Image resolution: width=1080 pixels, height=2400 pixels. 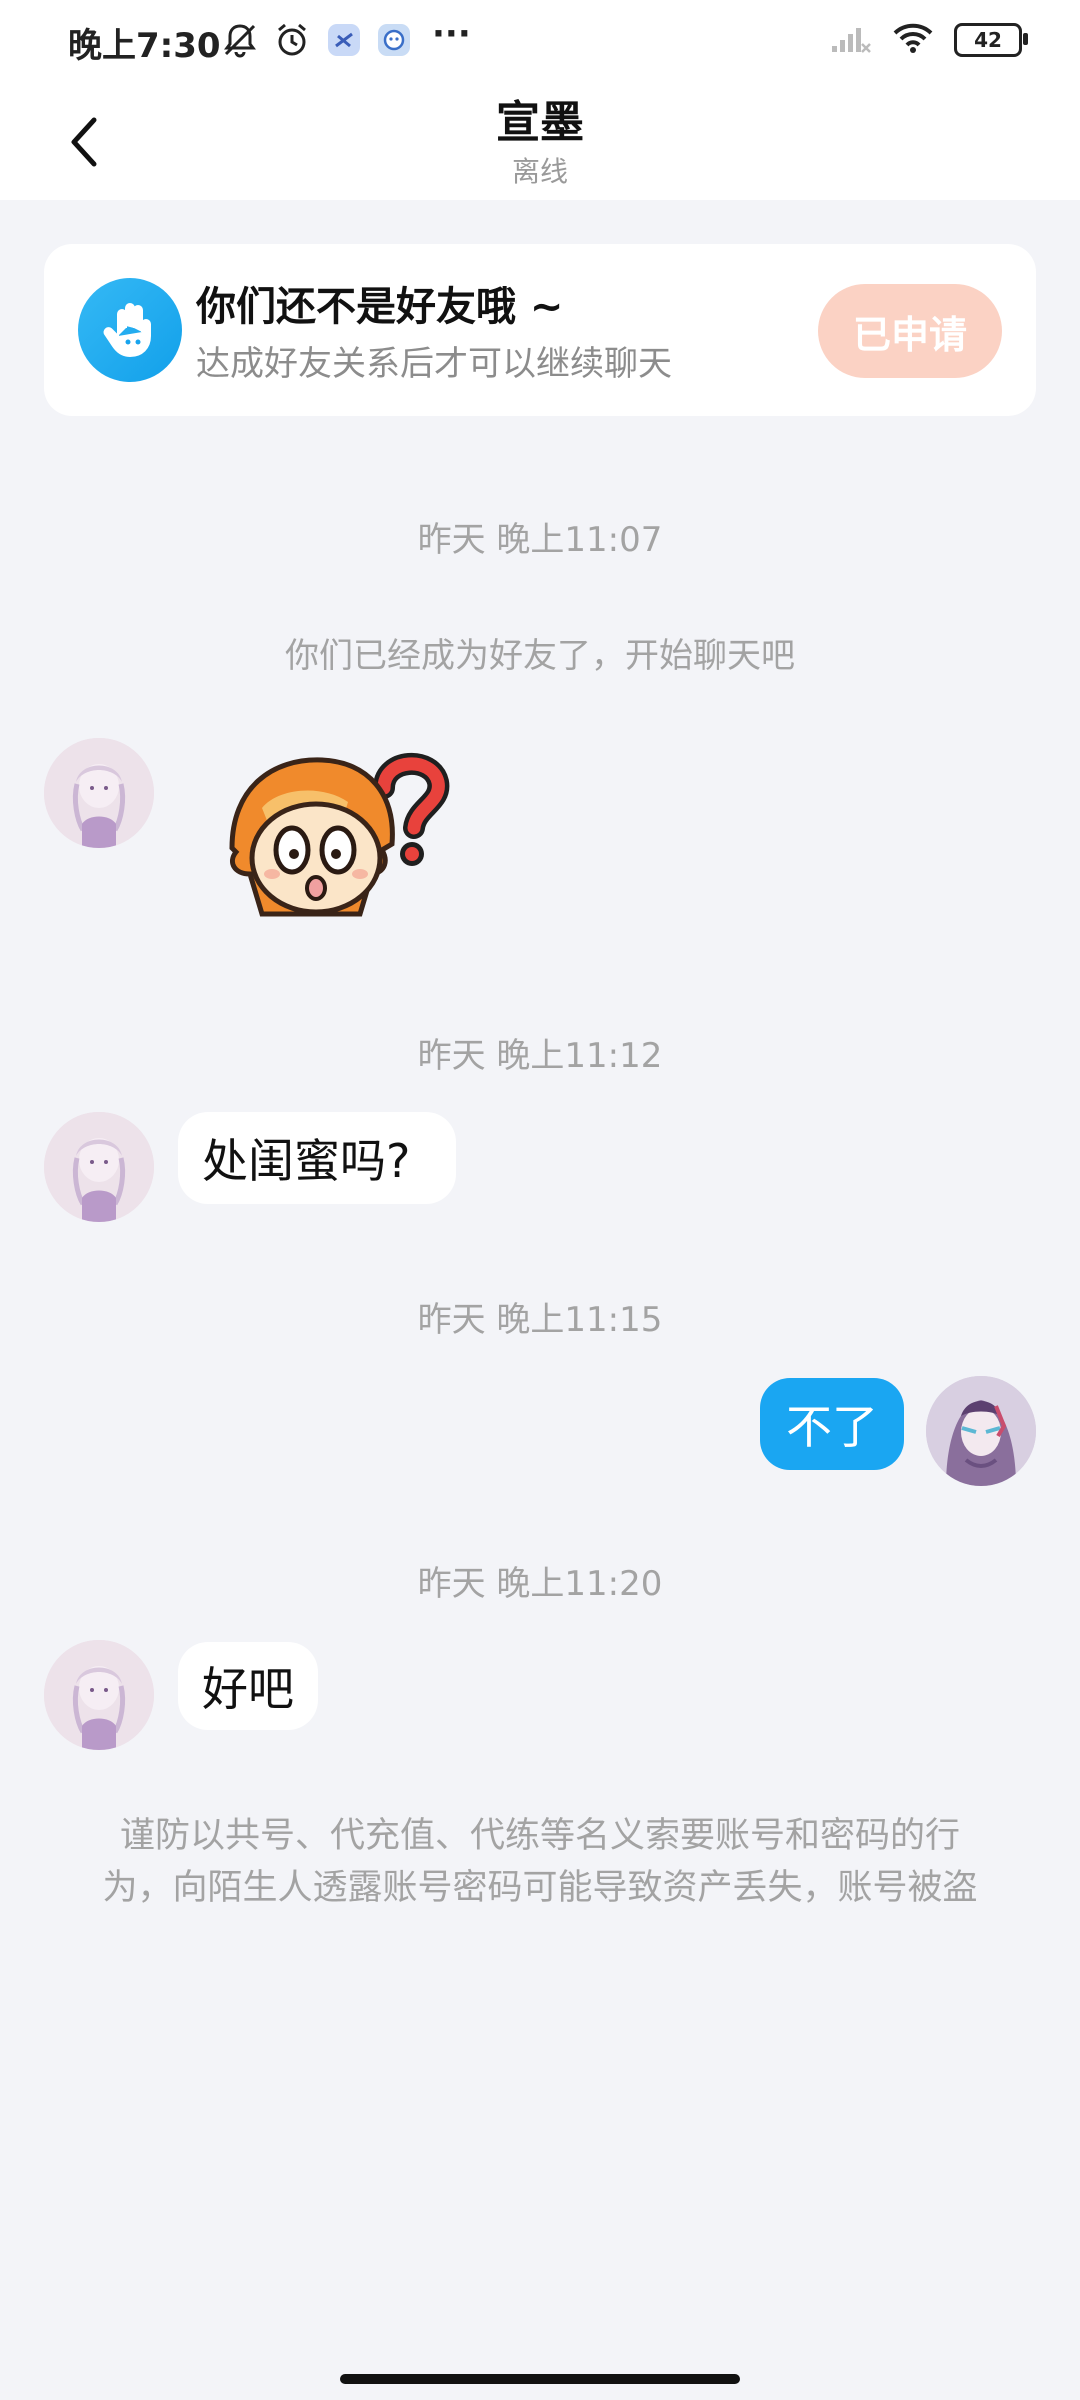 What do you see at coordinates (540, 1056) in the screenshot?
I see `message-timestamp: 昨天 晚上11:12` at bounding box center [540, 1056].